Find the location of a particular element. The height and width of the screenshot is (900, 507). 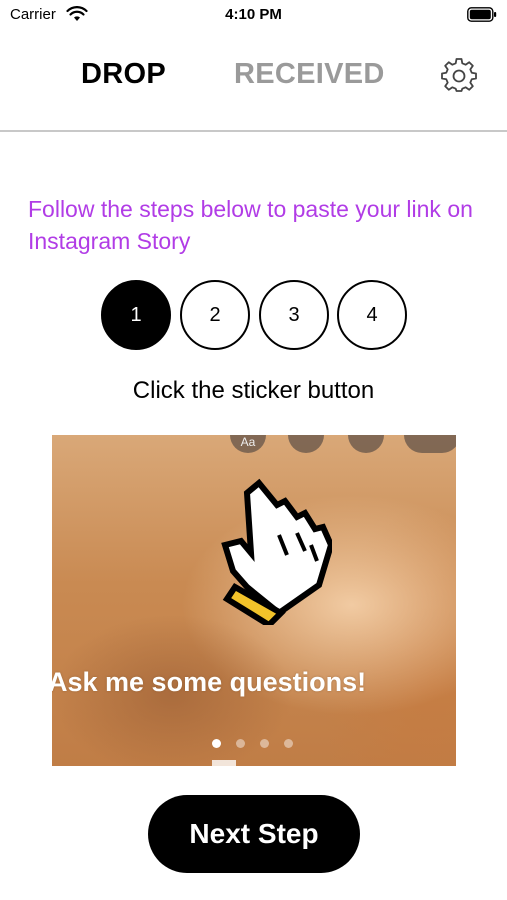

page-indicator is located at coordinates (257, 744).